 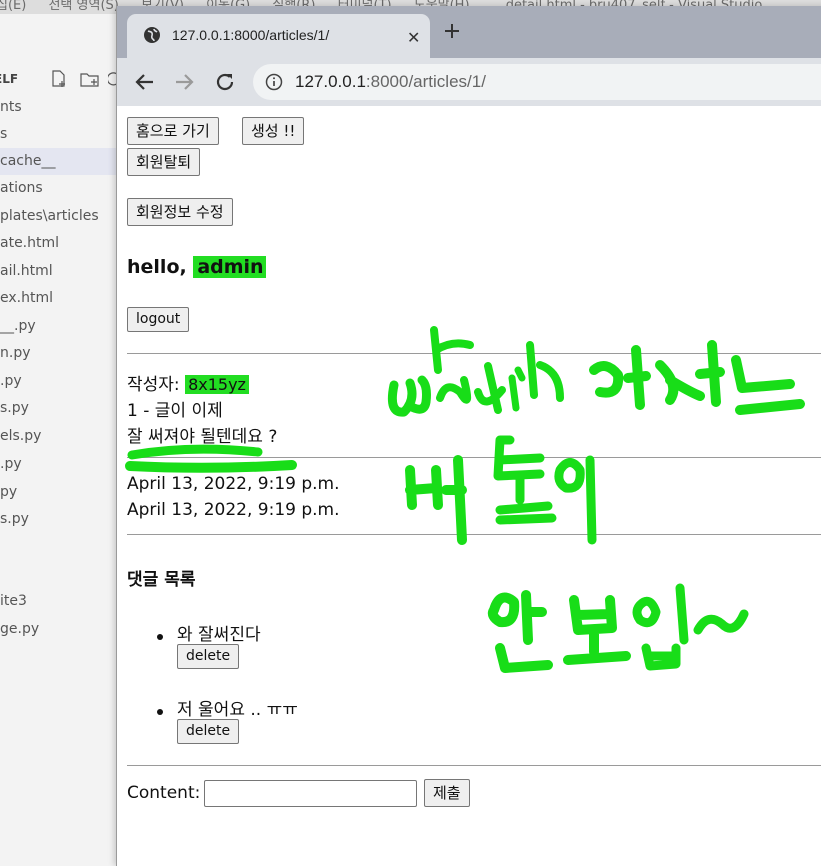 I want to click on url-text: 127.0.0.1:8000/articles/1/, so click(x=390, y=82).